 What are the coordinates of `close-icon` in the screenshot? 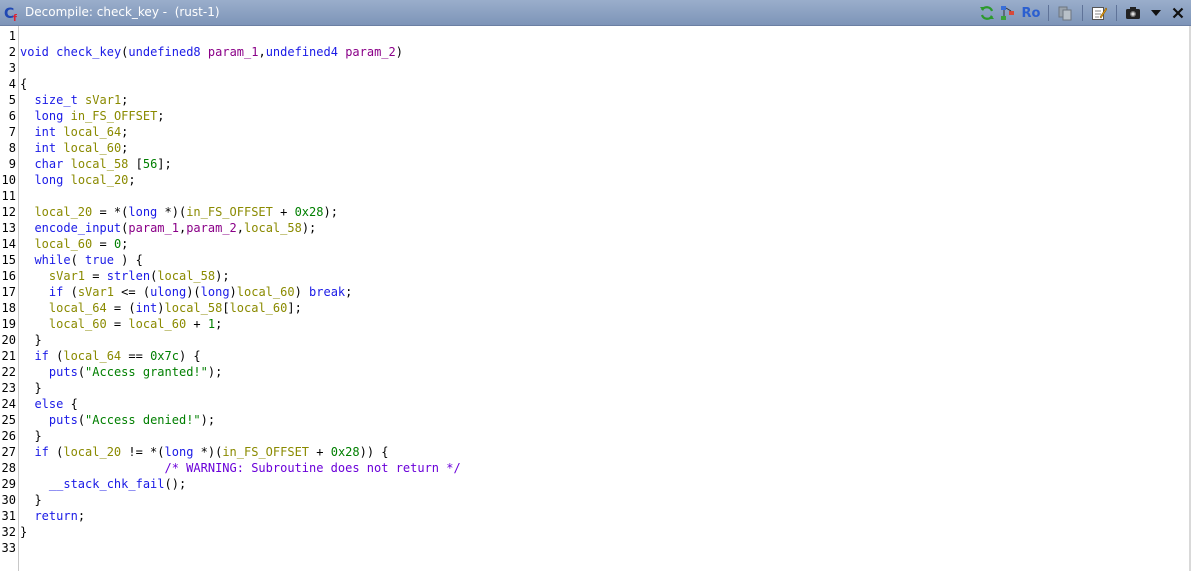 It's located at (1178, 13).